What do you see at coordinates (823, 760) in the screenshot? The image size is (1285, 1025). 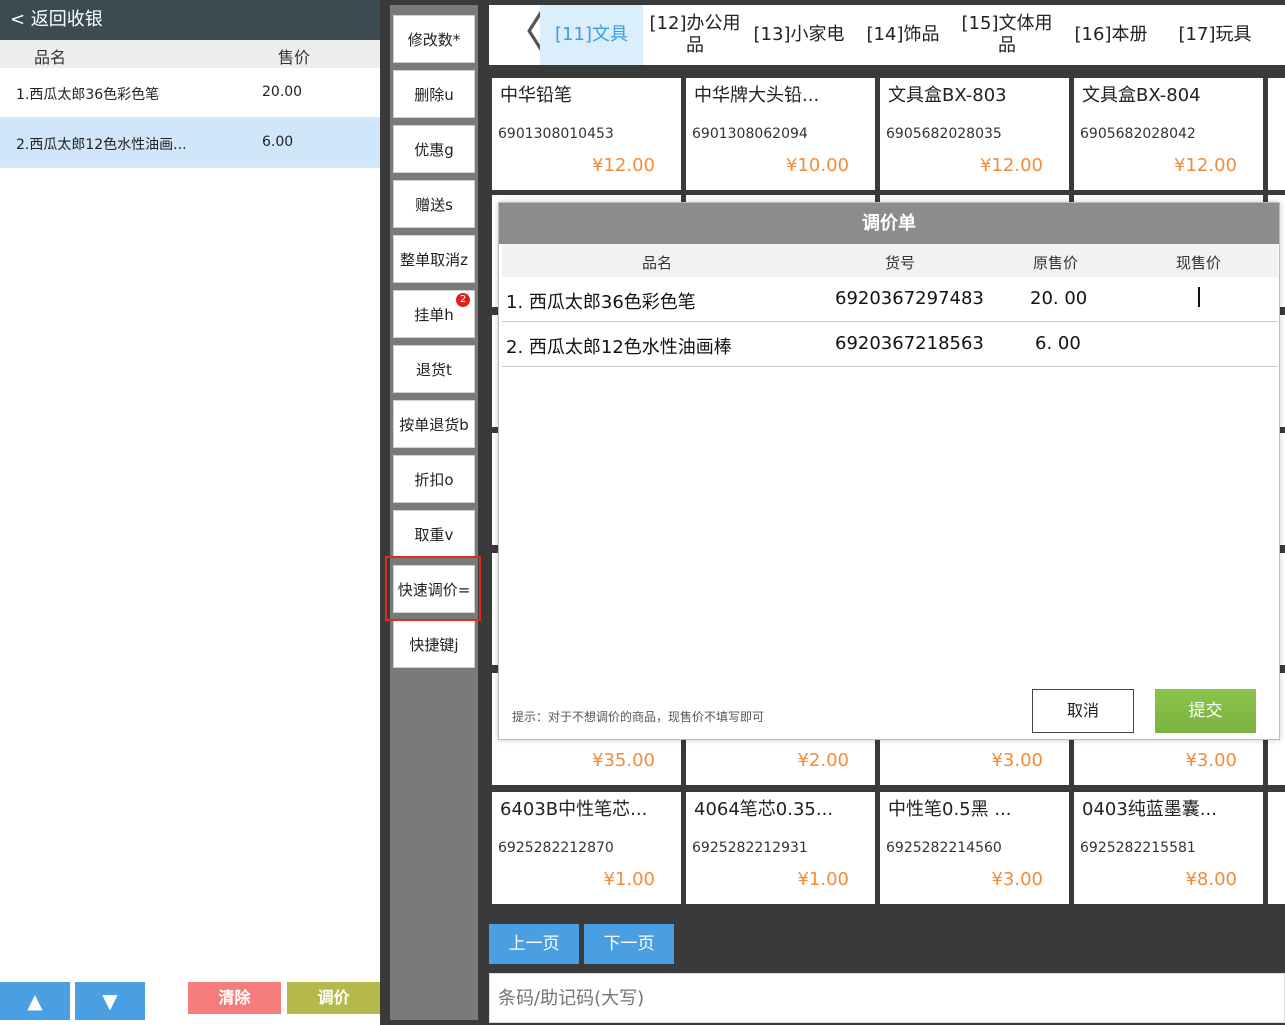 I see `product-price: ¥2.00` at bounding box center [823, 760].